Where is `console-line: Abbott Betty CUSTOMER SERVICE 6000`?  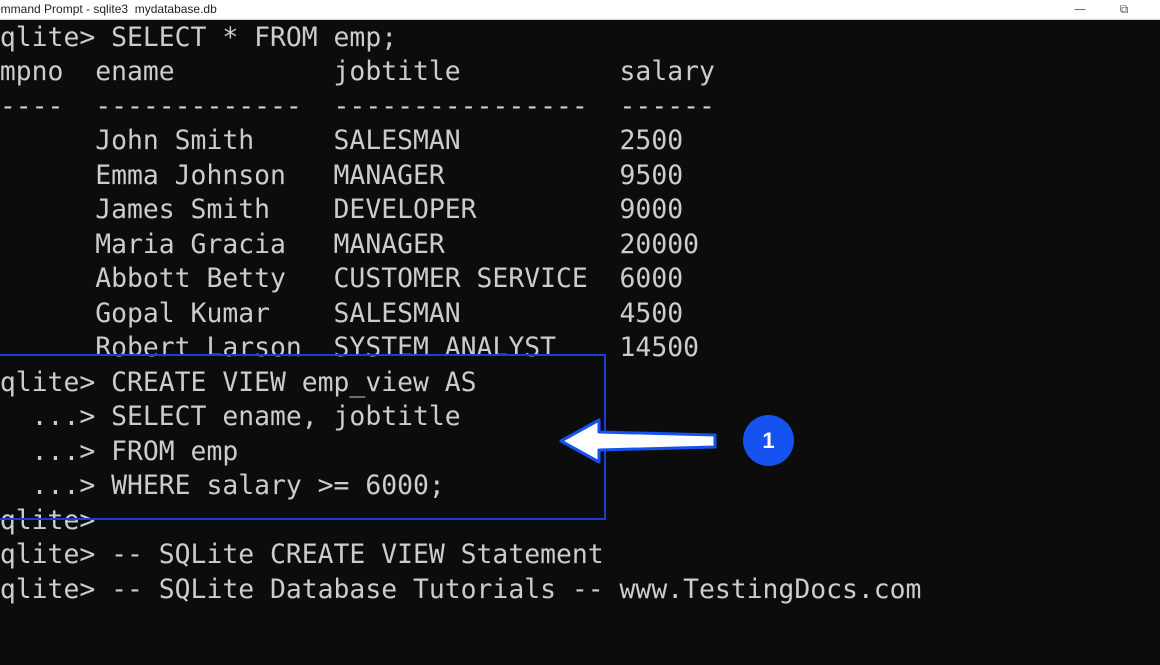 console-line: Abbott Betty CUSTOMER SERVICE 6000 is located at coordinates (342, 278).